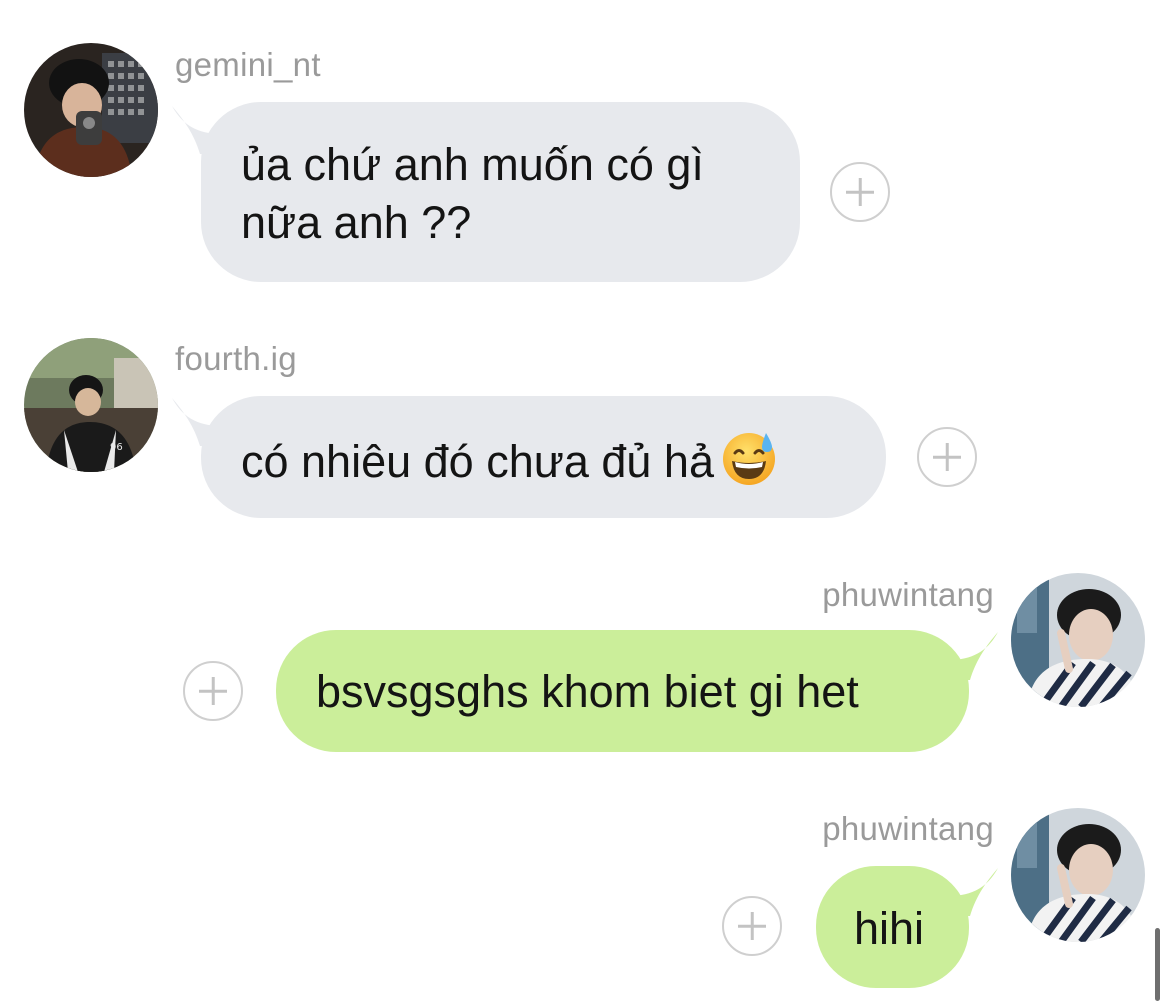 The width and height of the screenshot is (1170, 1001). I want to click on sender-username: gemini_nt, so click(248, 64).